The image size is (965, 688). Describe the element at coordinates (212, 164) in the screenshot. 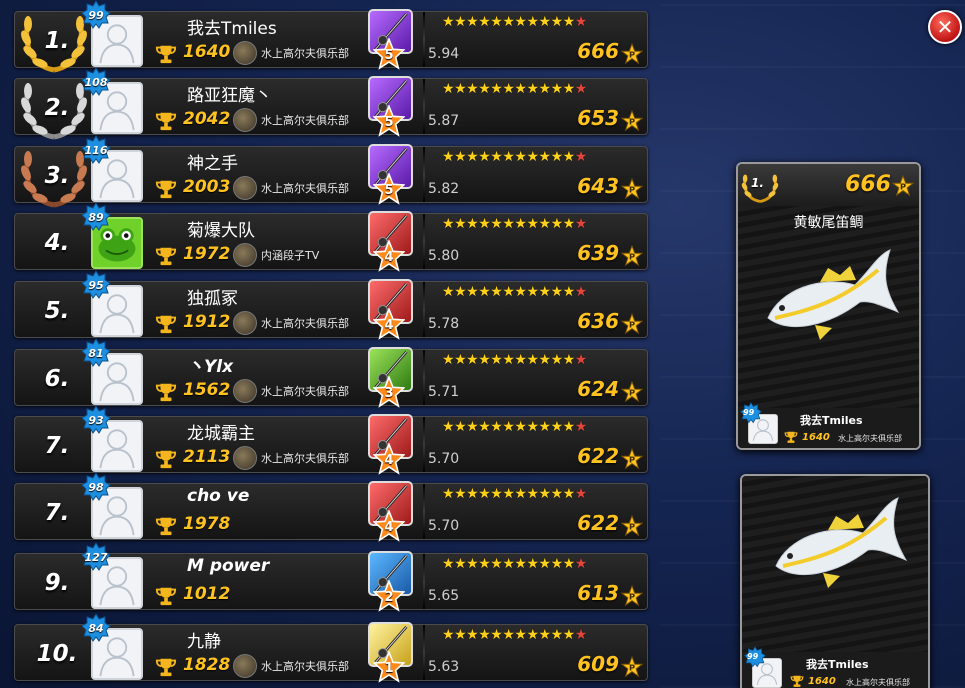

I see `player-name: 神之手` at that location.